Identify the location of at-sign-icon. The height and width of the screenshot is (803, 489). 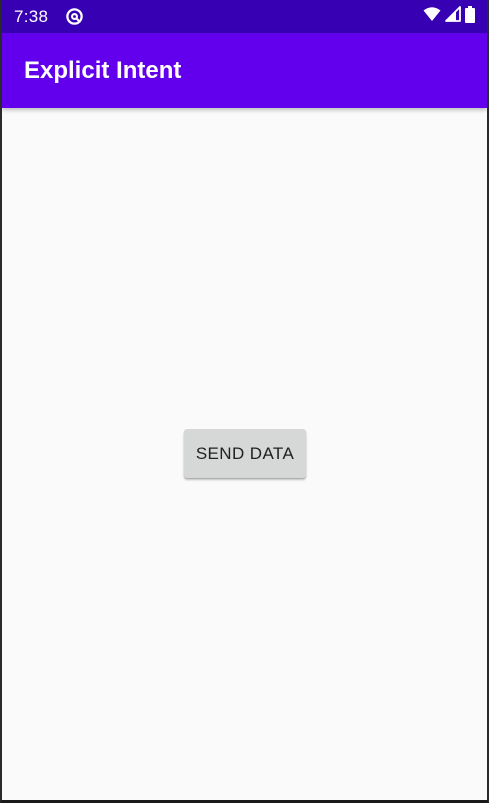
(74, 17).